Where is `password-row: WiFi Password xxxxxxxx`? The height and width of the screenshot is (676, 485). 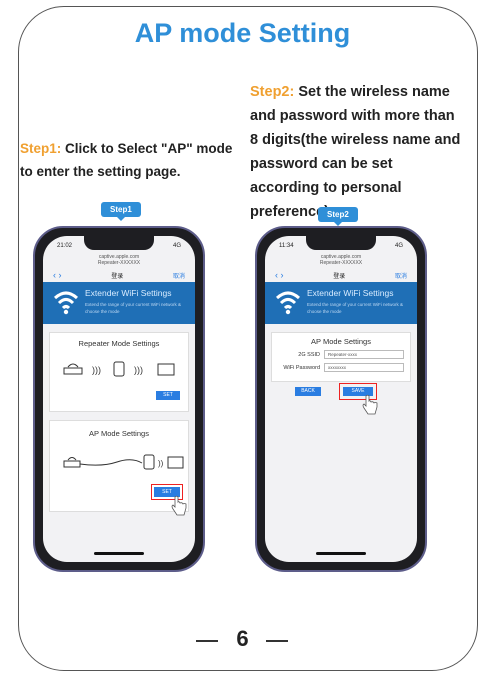
password-row: WiFi Password xxxxxxxx is located at coordinates (341, 367).